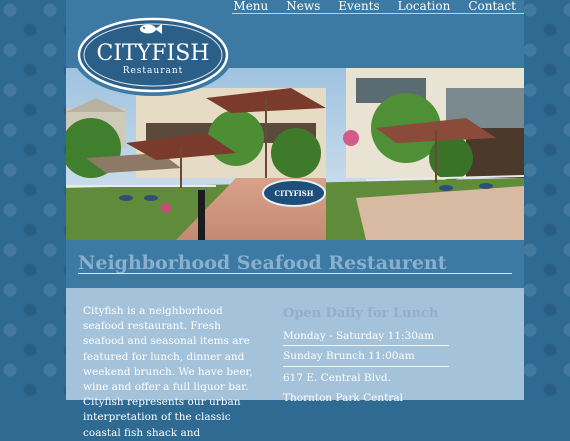 This screenshot has width=570, height=441. What do you see at coordinates (250, 7) in the screenshot?
I see `nav-menu: Menu` at bounding box center [250, 7].